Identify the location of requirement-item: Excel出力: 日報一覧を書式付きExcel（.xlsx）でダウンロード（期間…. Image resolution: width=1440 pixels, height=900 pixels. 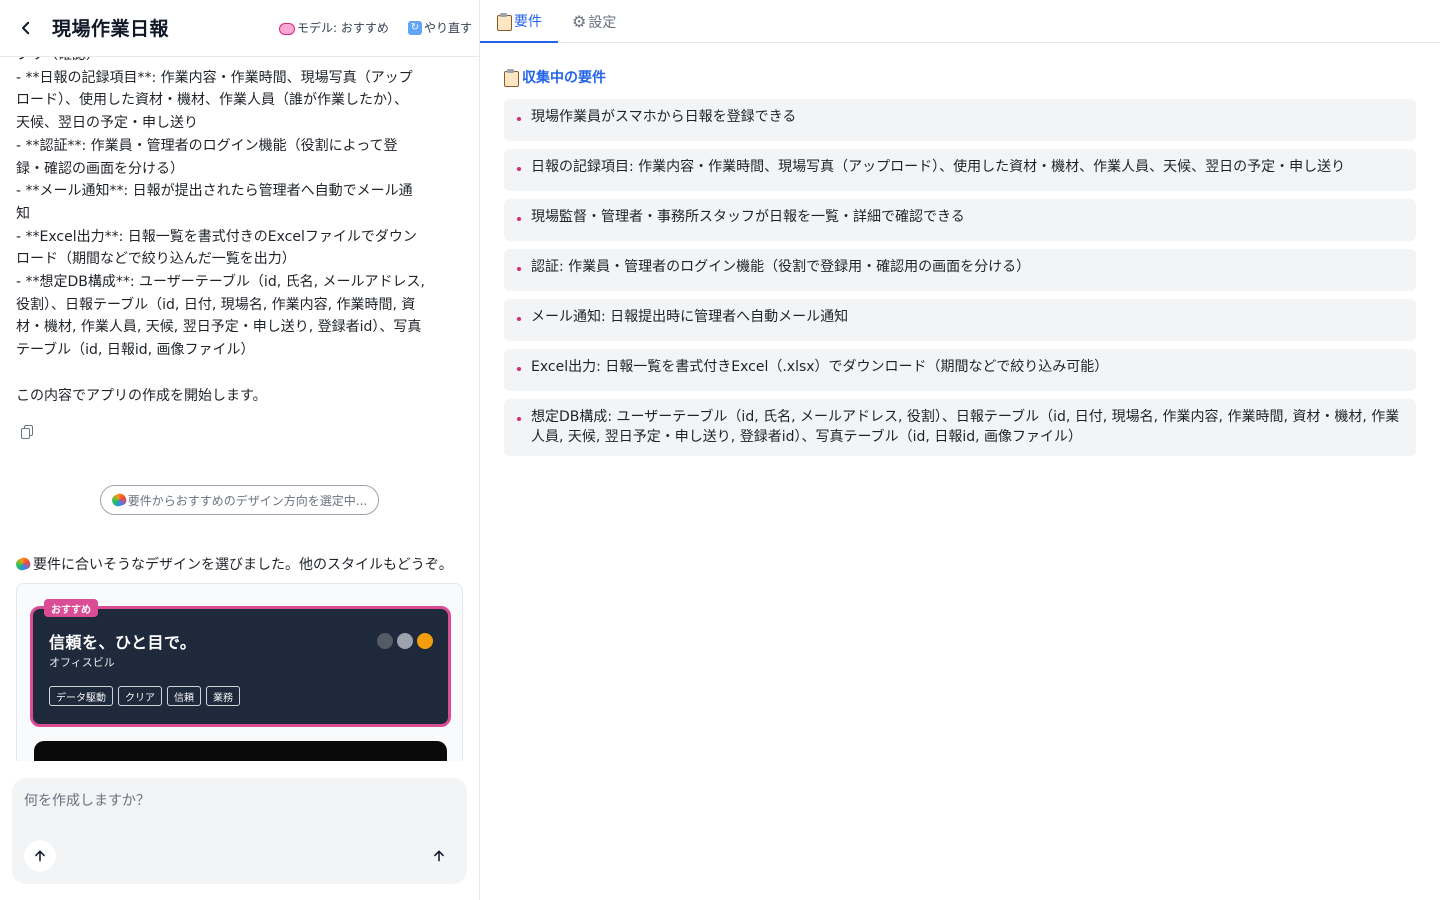
(960, 370).